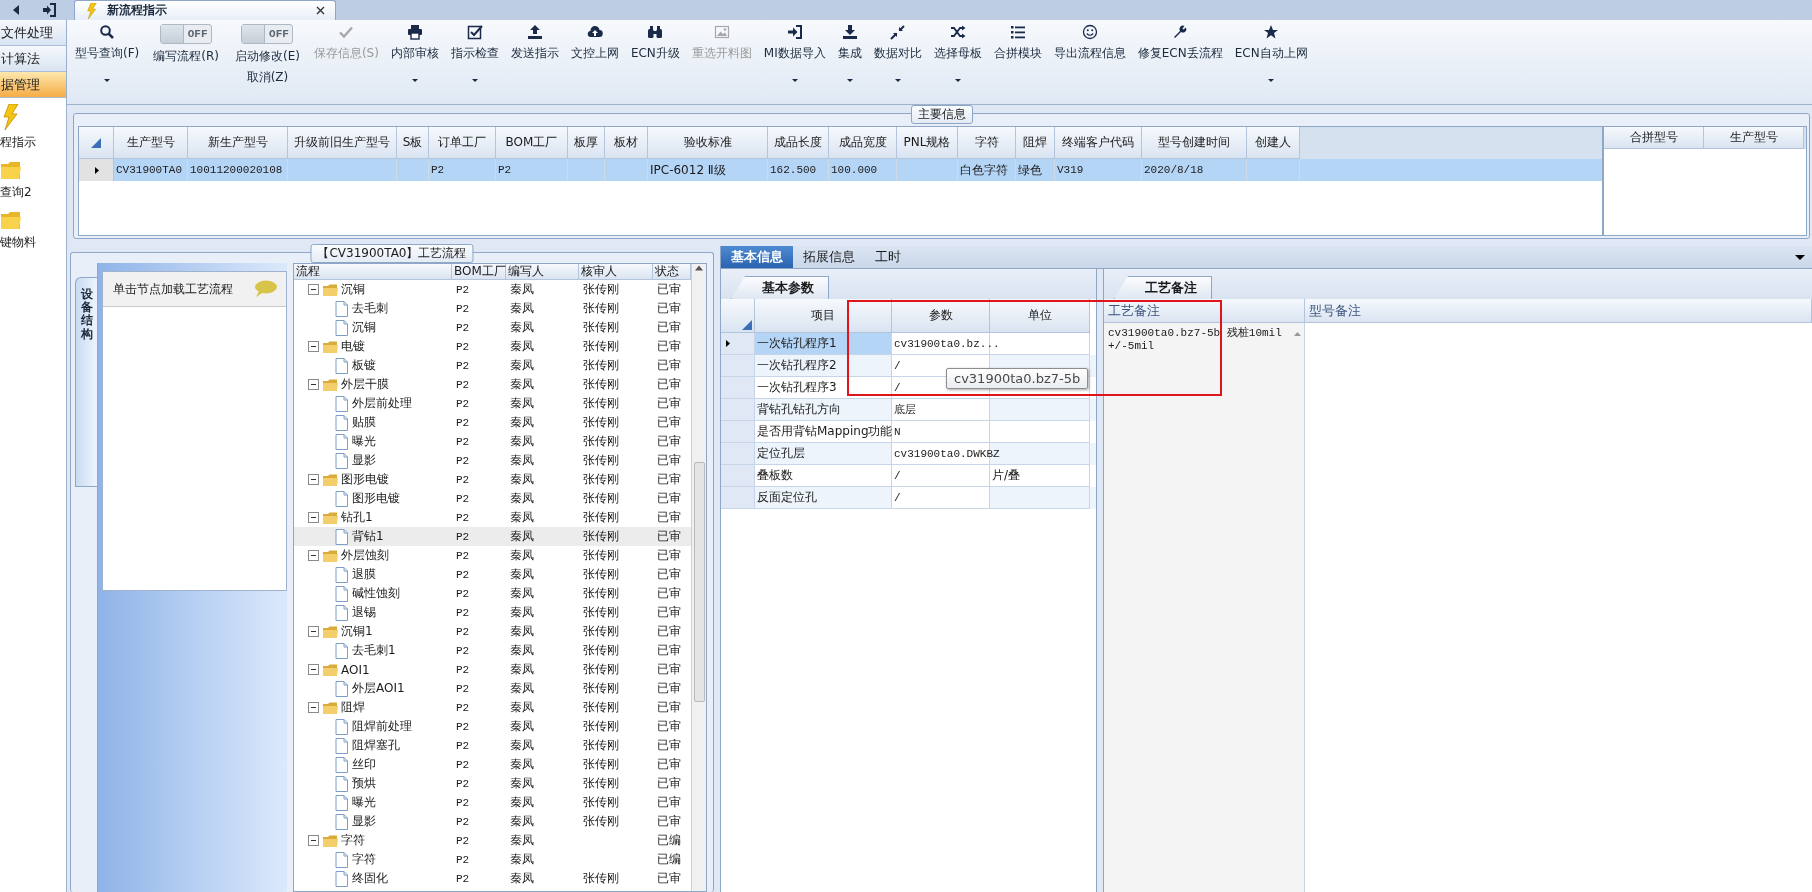 This screenshot has height=892, width=1812. Describe the element at coordinates (1040, 316) in the screenshot. I see `column-header: 单位` at that location.